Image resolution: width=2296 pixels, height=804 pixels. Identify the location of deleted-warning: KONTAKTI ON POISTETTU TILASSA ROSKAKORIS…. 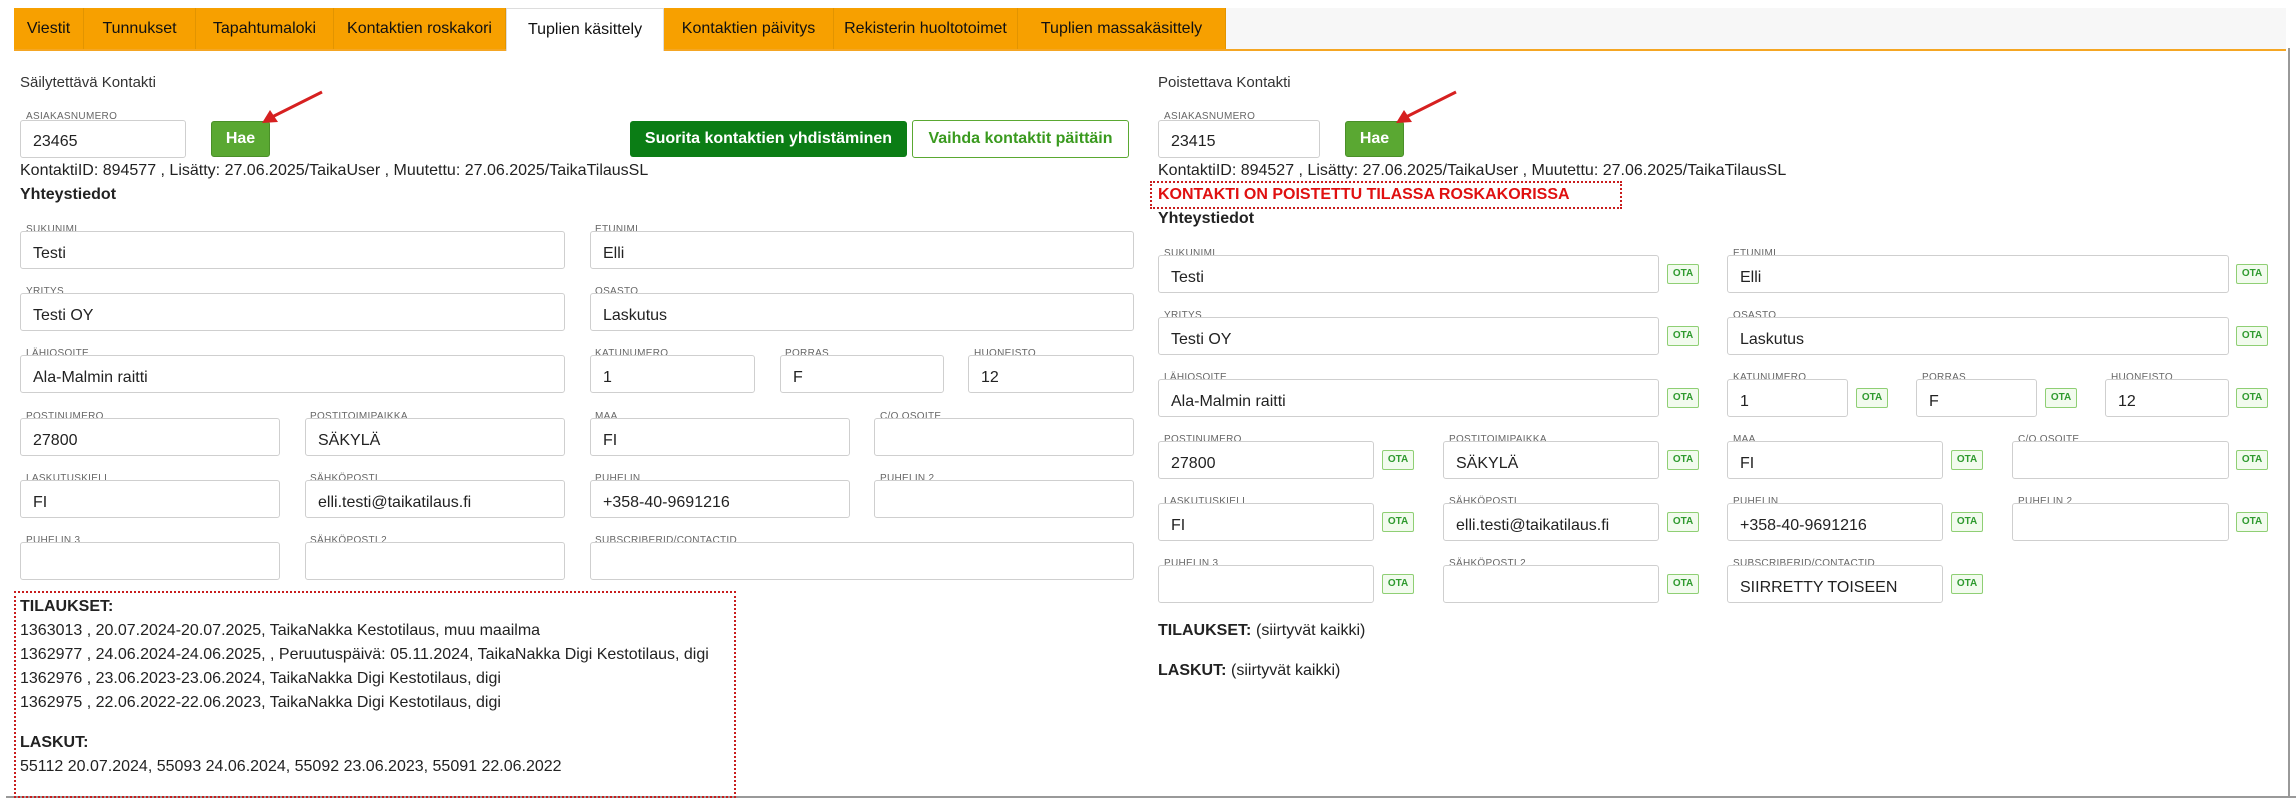
(1364, 194).